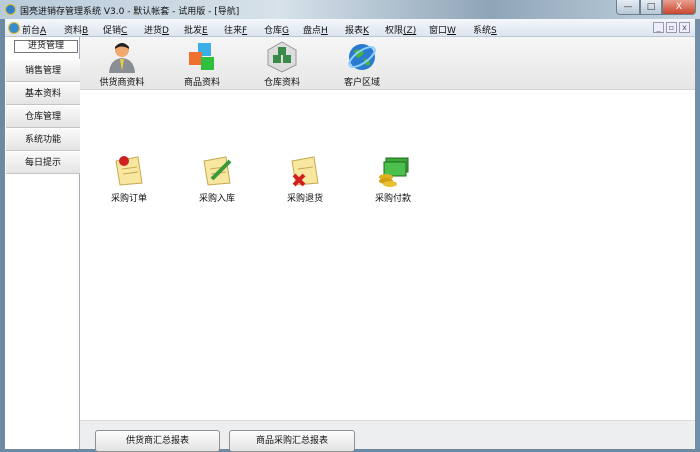  I want to click on close-button: X, so click(679, 7).